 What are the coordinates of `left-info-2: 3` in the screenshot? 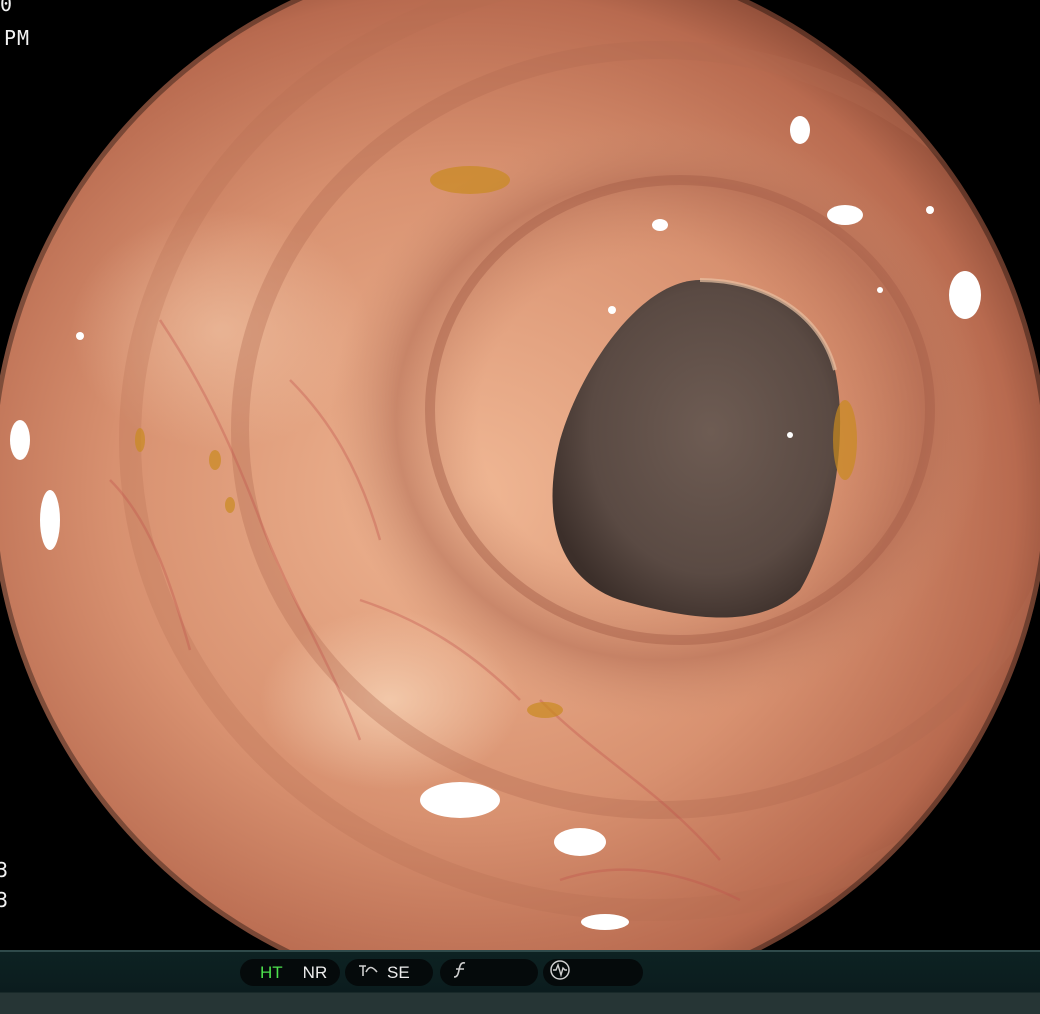 It's located at (5, 900).